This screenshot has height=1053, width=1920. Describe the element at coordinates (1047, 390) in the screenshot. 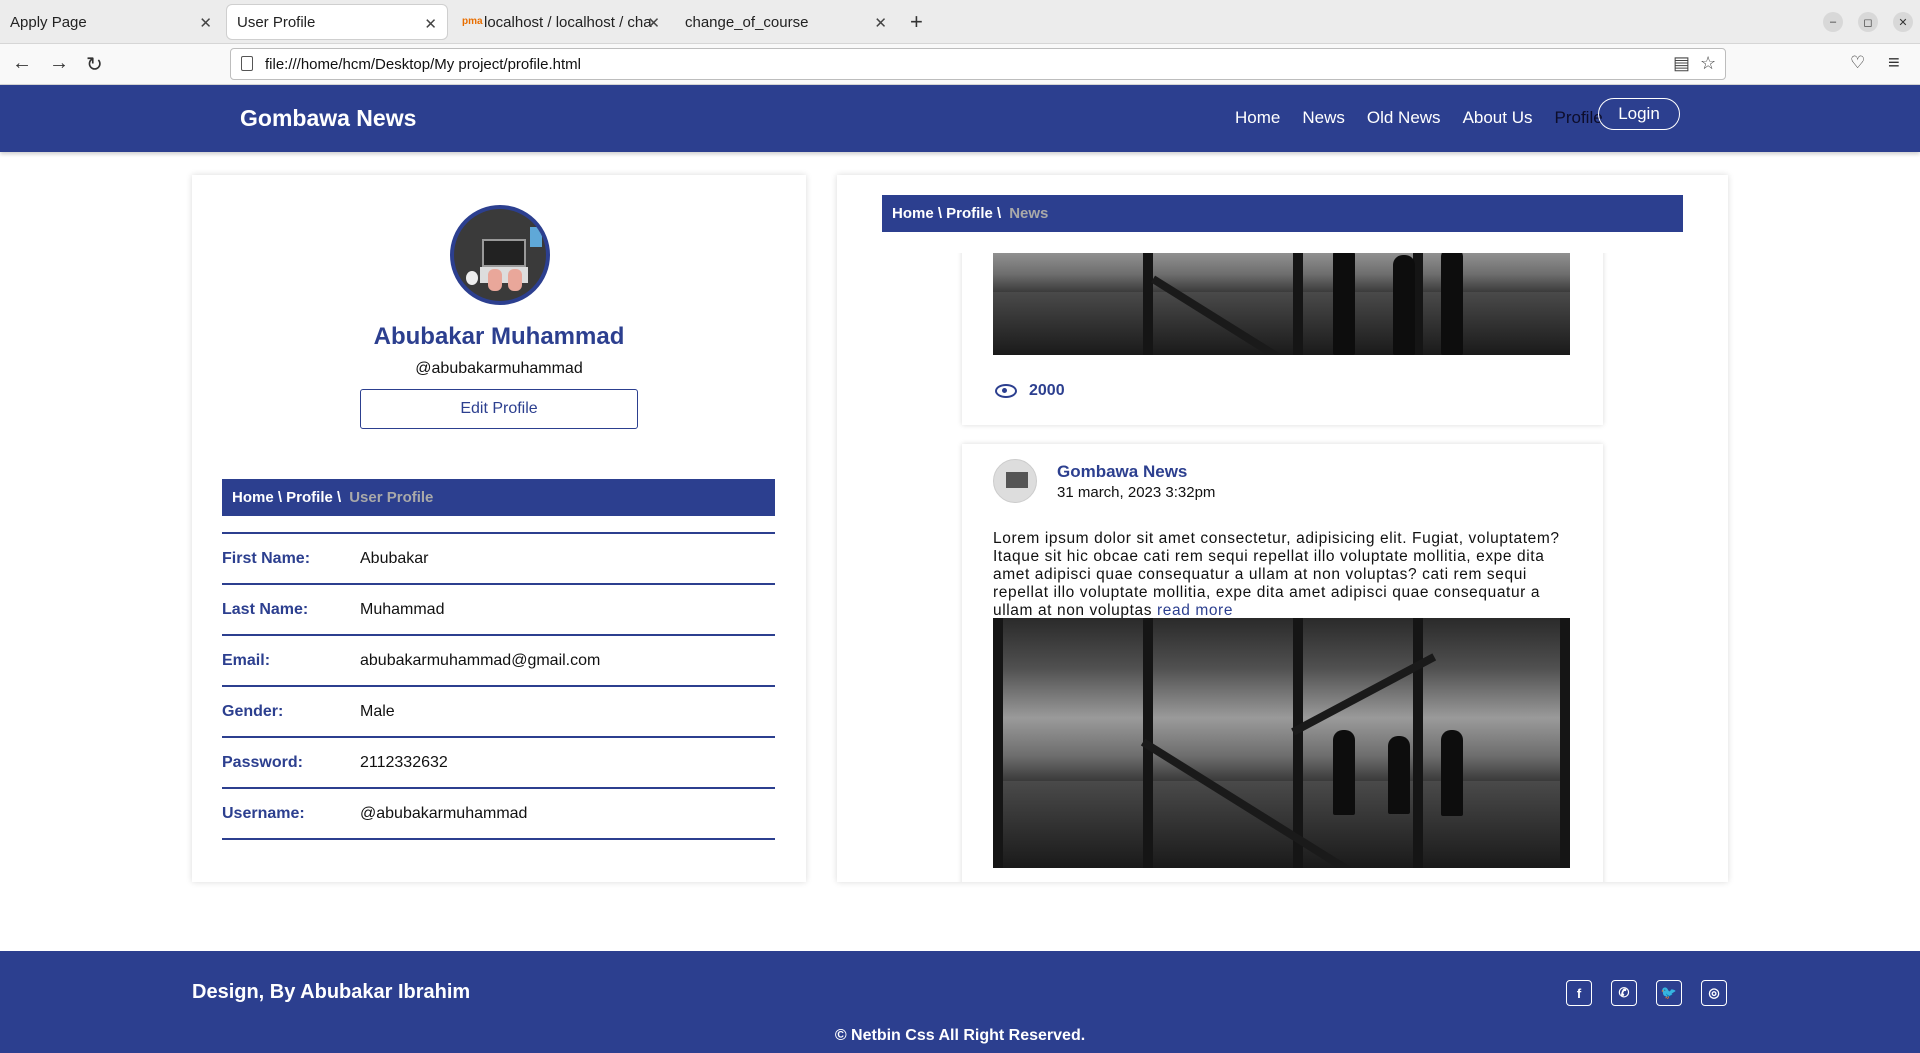

I see `views-value: 2000` at that location.